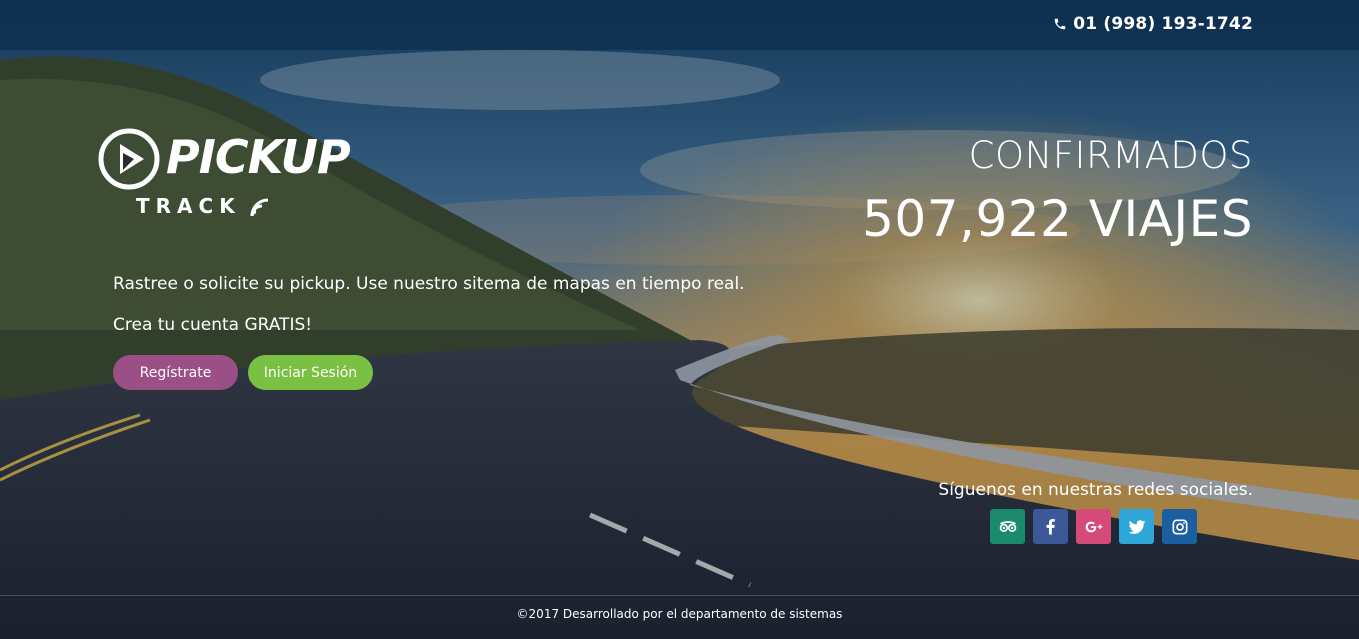  Describe the element at coordinates (1095, 490) in the screenshot. I see `social-title: Síguenos en nuestras redes sociales.` at that location.